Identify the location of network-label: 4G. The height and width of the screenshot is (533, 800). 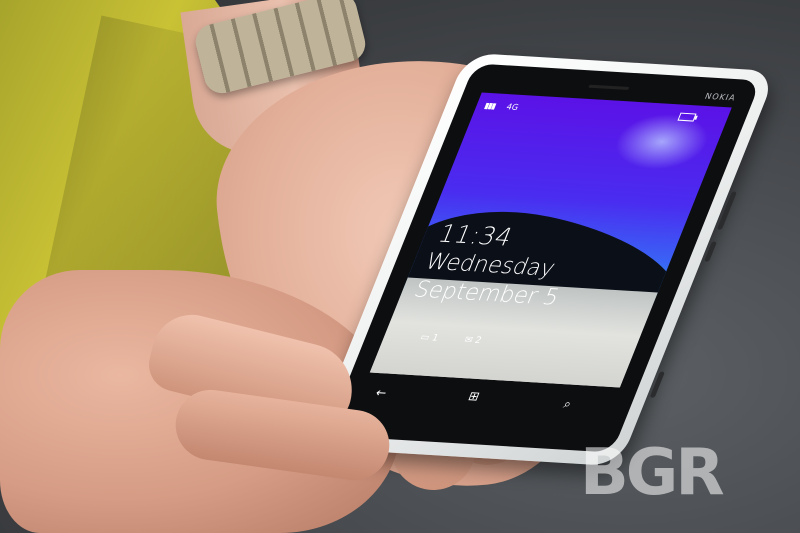
(512, 107).